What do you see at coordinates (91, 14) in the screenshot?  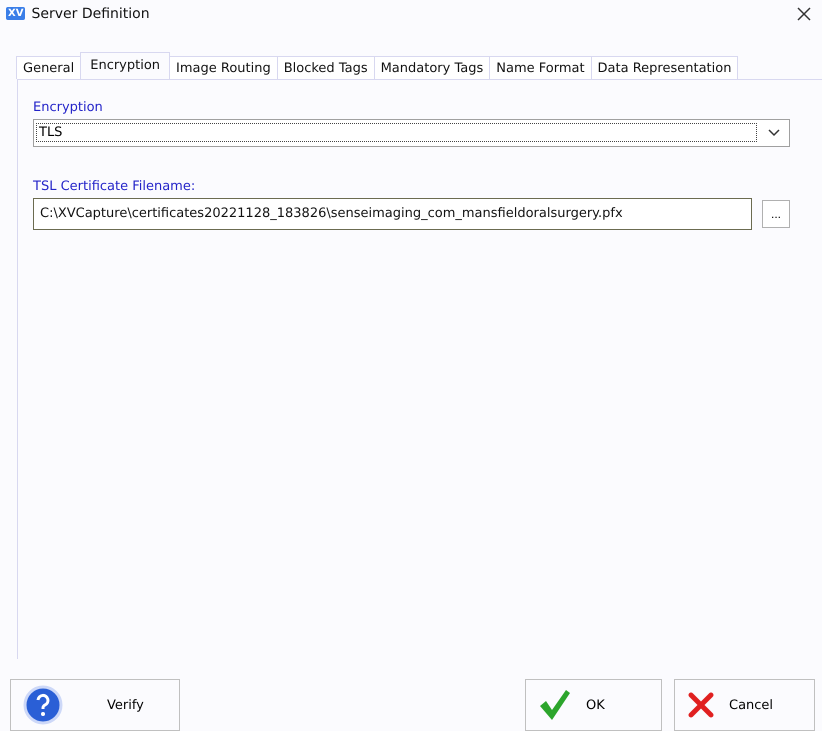 I see `window-title: Server Definition` at bounding box center [91, 14].